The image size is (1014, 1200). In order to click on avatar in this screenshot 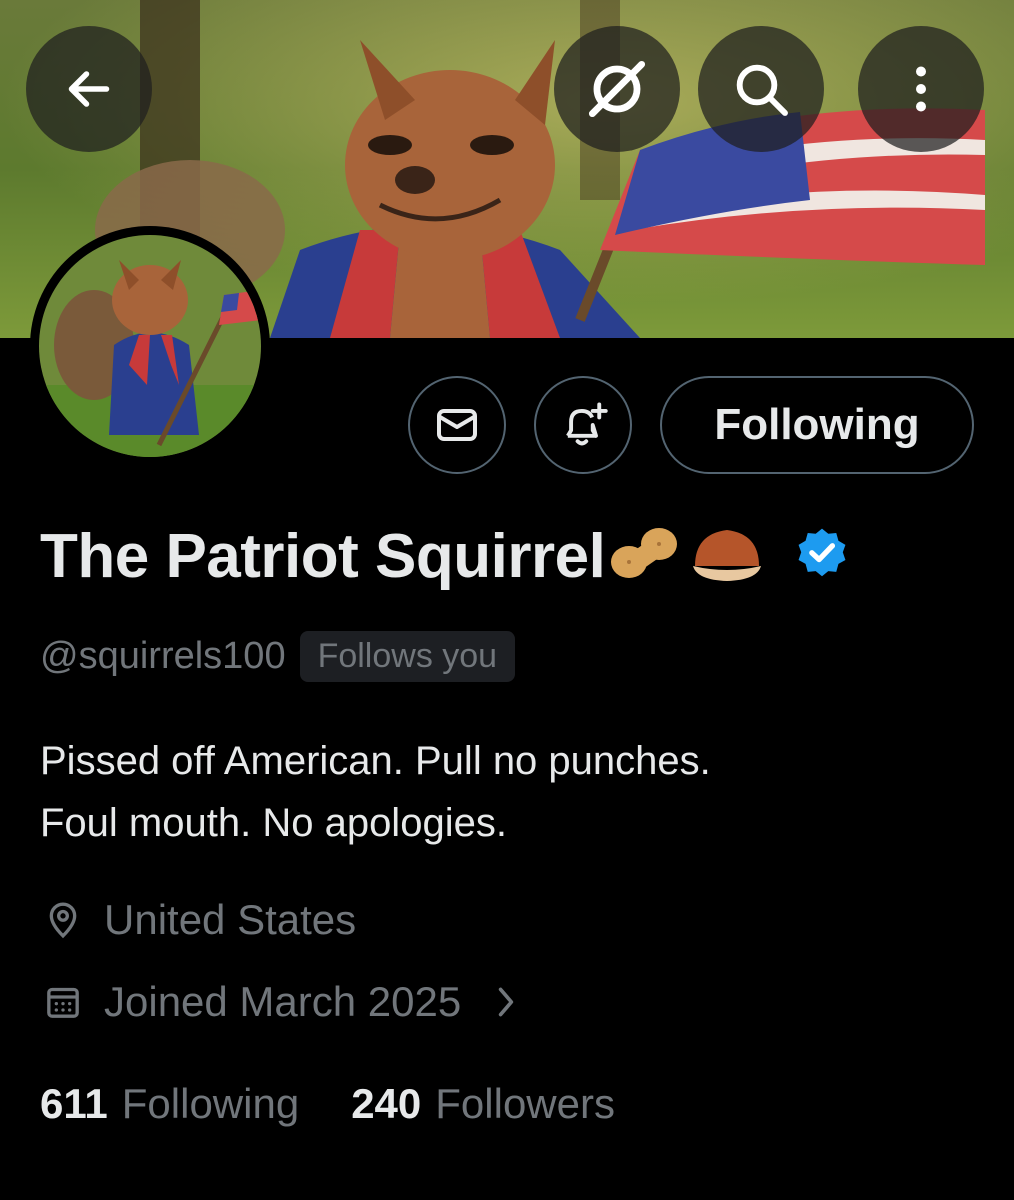, I will do `click(150, 346)`.